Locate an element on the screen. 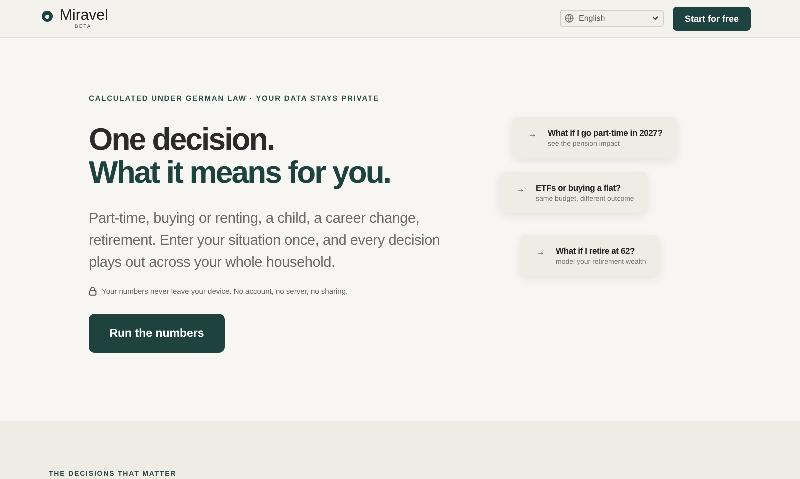  chevron-icon is located at coordinates (655, 18).